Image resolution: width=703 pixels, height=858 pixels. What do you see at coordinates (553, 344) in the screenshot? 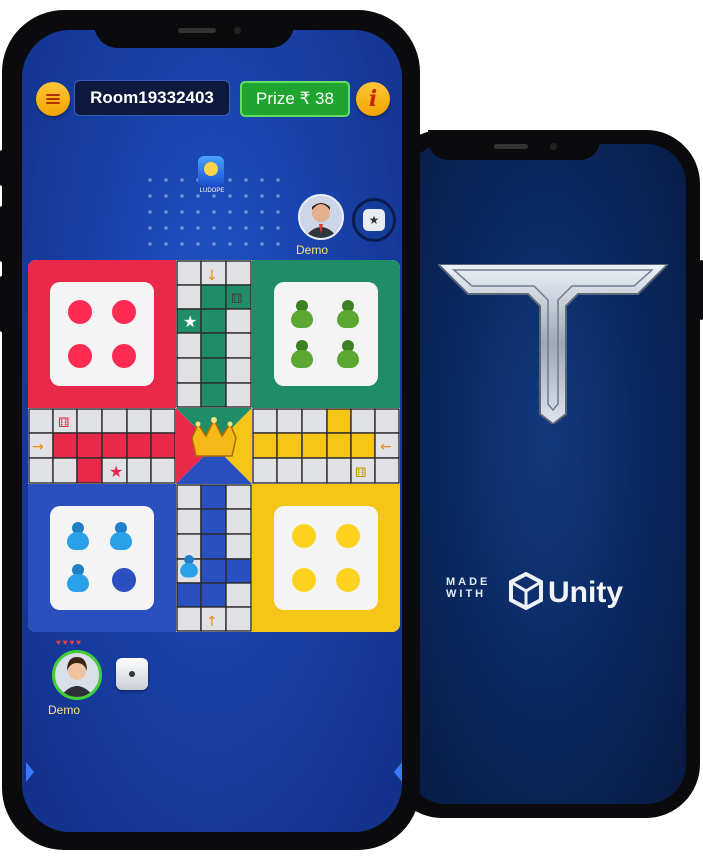
I see `game-logo-icon` at bounding box center [553, 344].